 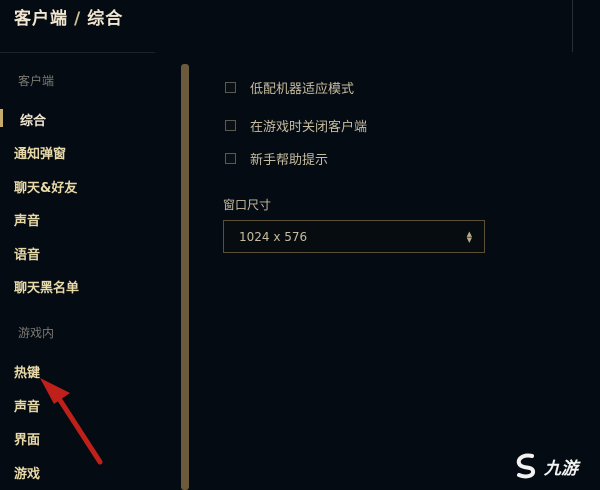 I want to click on sidebar-item-interface: 界面, so click(x=27, y=438).